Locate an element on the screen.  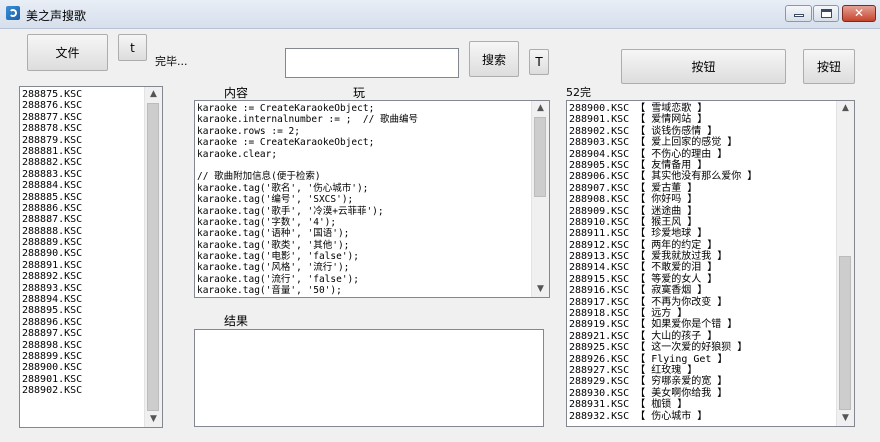
close-button: ✕ is located at coordinates (859, 13).